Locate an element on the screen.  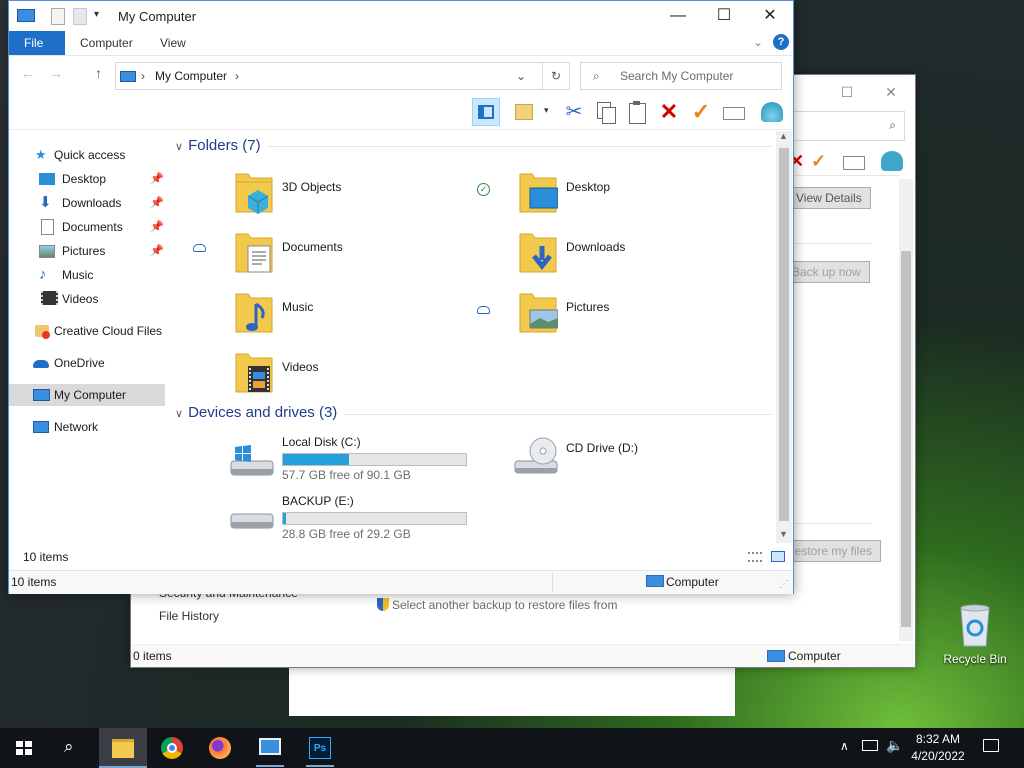
forward-icon: → is located at coordinates (56, 73).